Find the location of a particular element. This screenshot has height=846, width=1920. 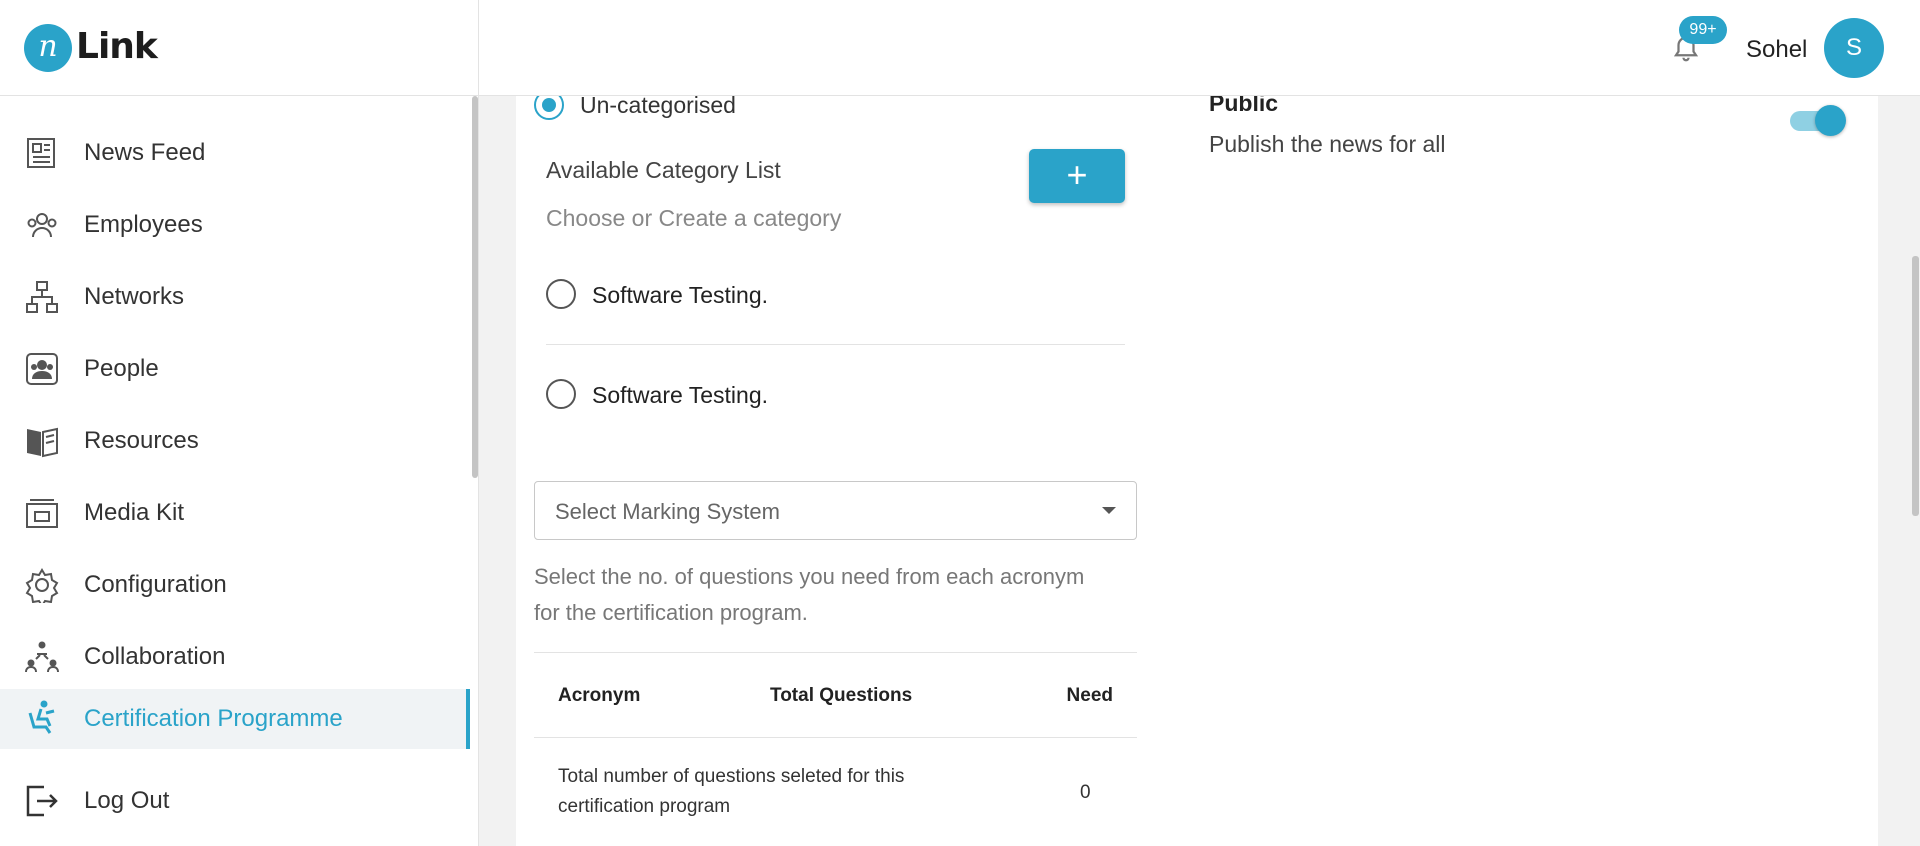

sidebar-item-certification-programme: Certification Programme is located at coordinates (235, 719).